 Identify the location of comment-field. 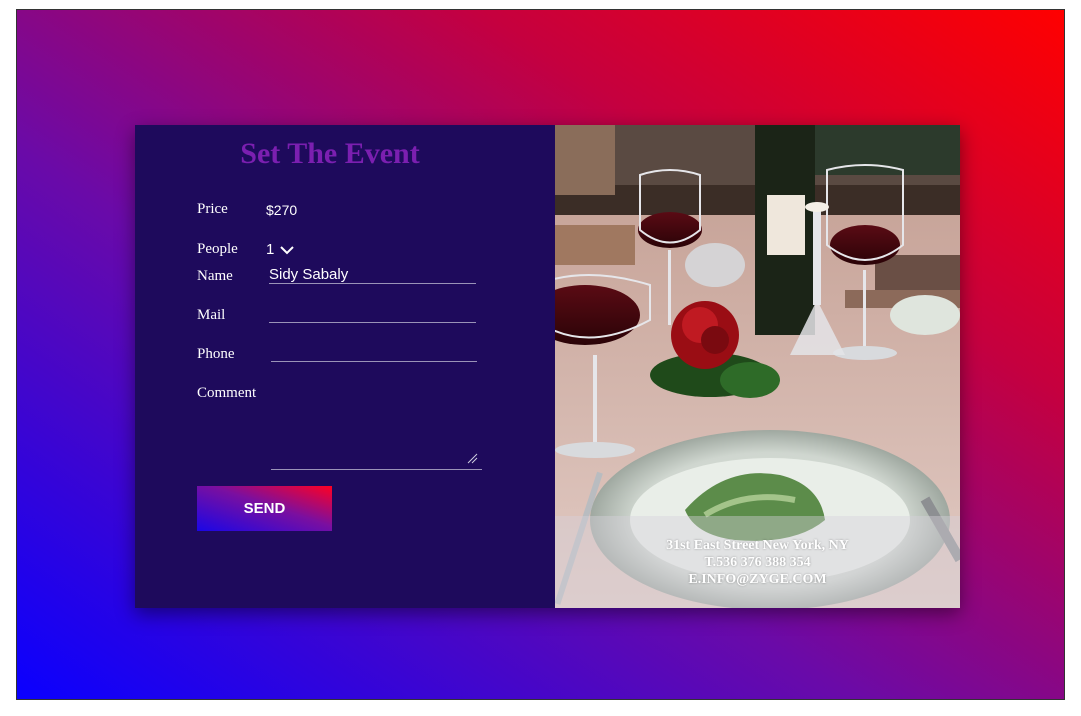
(376, 438).